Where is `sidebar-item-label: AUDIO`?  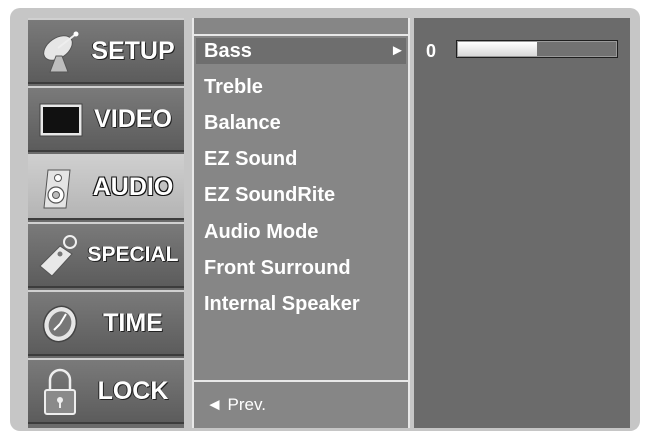
sidebar-item-label: AUDIO is located at coordinates (133, 187).